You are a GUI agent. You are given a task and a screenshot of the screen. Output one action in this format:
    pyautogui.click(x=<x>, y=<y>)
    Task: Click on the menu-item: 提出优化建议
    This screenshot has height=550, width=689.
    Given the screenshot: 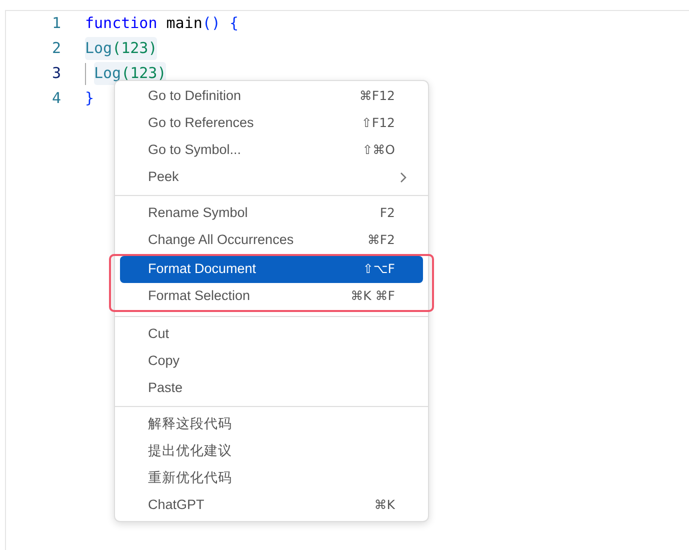 What is the action you would take?
    pyautogui.click(x=271, y=451)
    